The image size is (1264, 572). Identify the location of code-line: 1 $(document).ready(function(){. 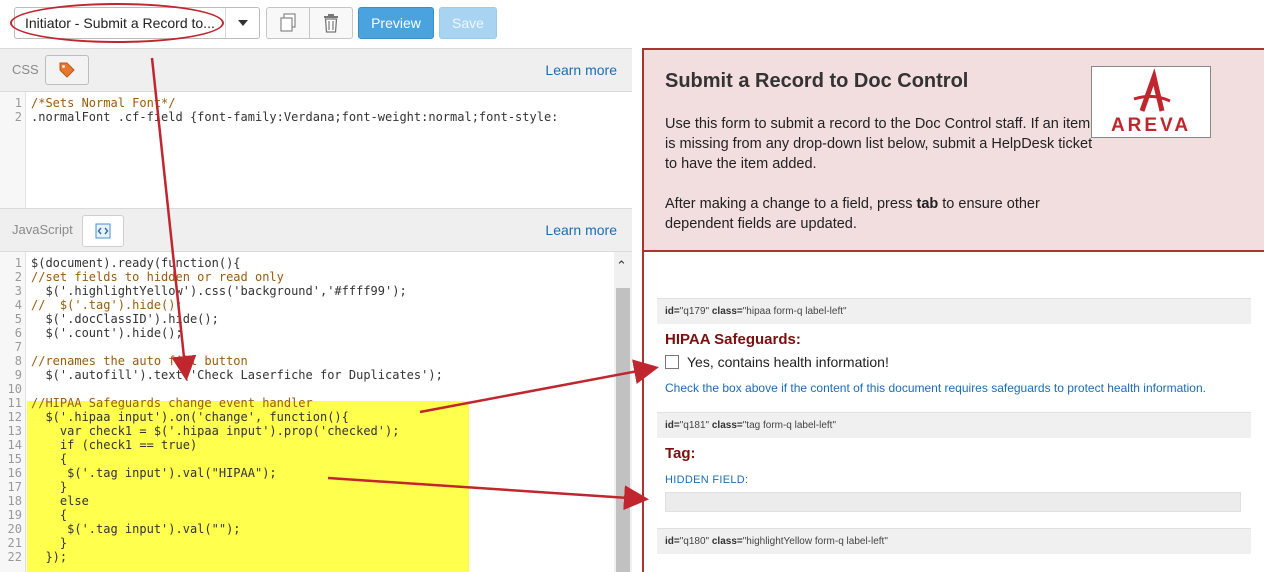
(316, 263).